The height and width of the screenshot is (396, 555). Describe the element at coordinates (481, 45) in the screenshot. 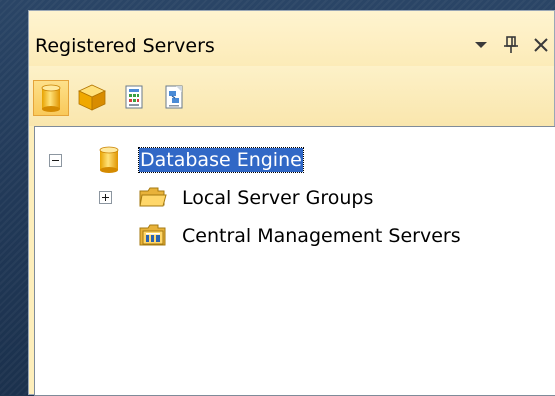

I see `window-position-dropdown-icon` at that location.